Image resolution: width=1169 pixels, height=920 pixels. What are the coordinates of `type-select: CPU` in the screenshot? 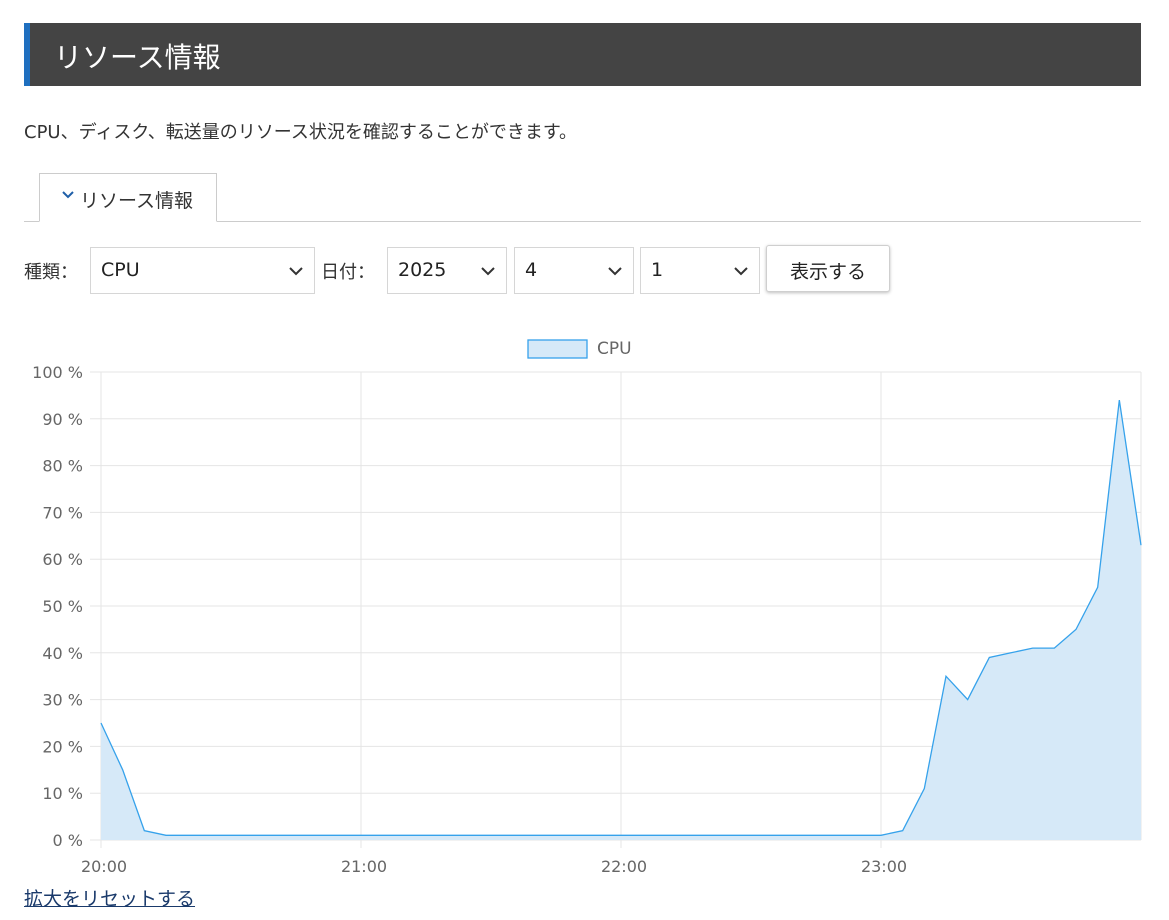 It's located at (202, 270).